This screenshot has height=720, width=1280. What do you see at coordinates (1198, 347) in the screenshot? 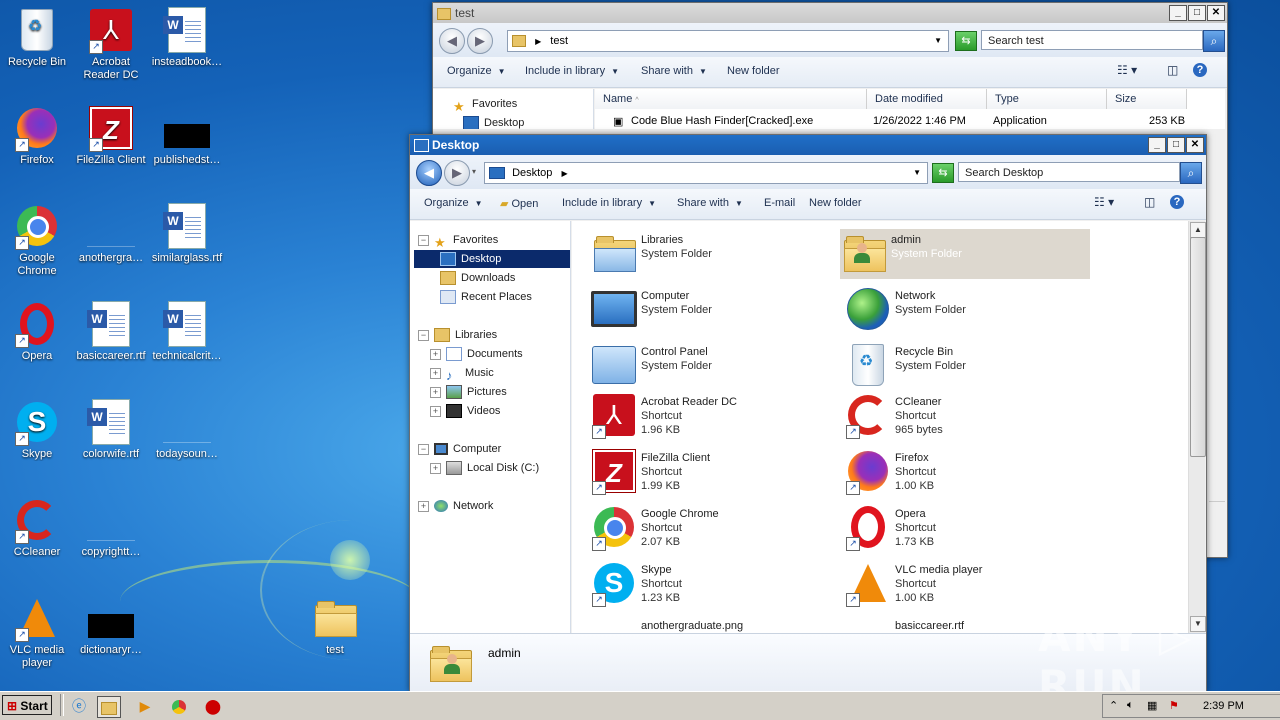
I see `scroll-thumb` at bounding box center [1198, 347].